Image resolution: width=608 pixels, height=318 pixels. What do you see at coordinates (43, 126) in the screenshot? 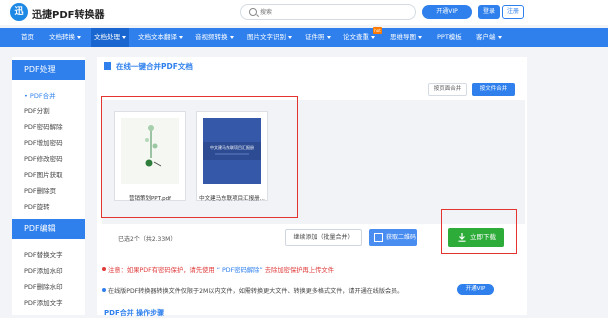
I see `sidebar-item-pdf-unlock: PDF密码解除` at bounding box center [43, 126].